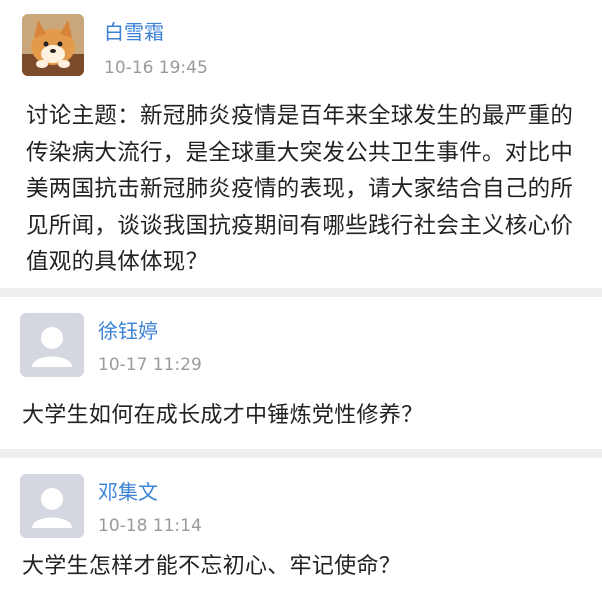 The width and height of the screenshot is (602, 606). Describe the element at coordinates (150, 365) in the screenshot. I see `timestamp: 10-17 11:29` at that location.